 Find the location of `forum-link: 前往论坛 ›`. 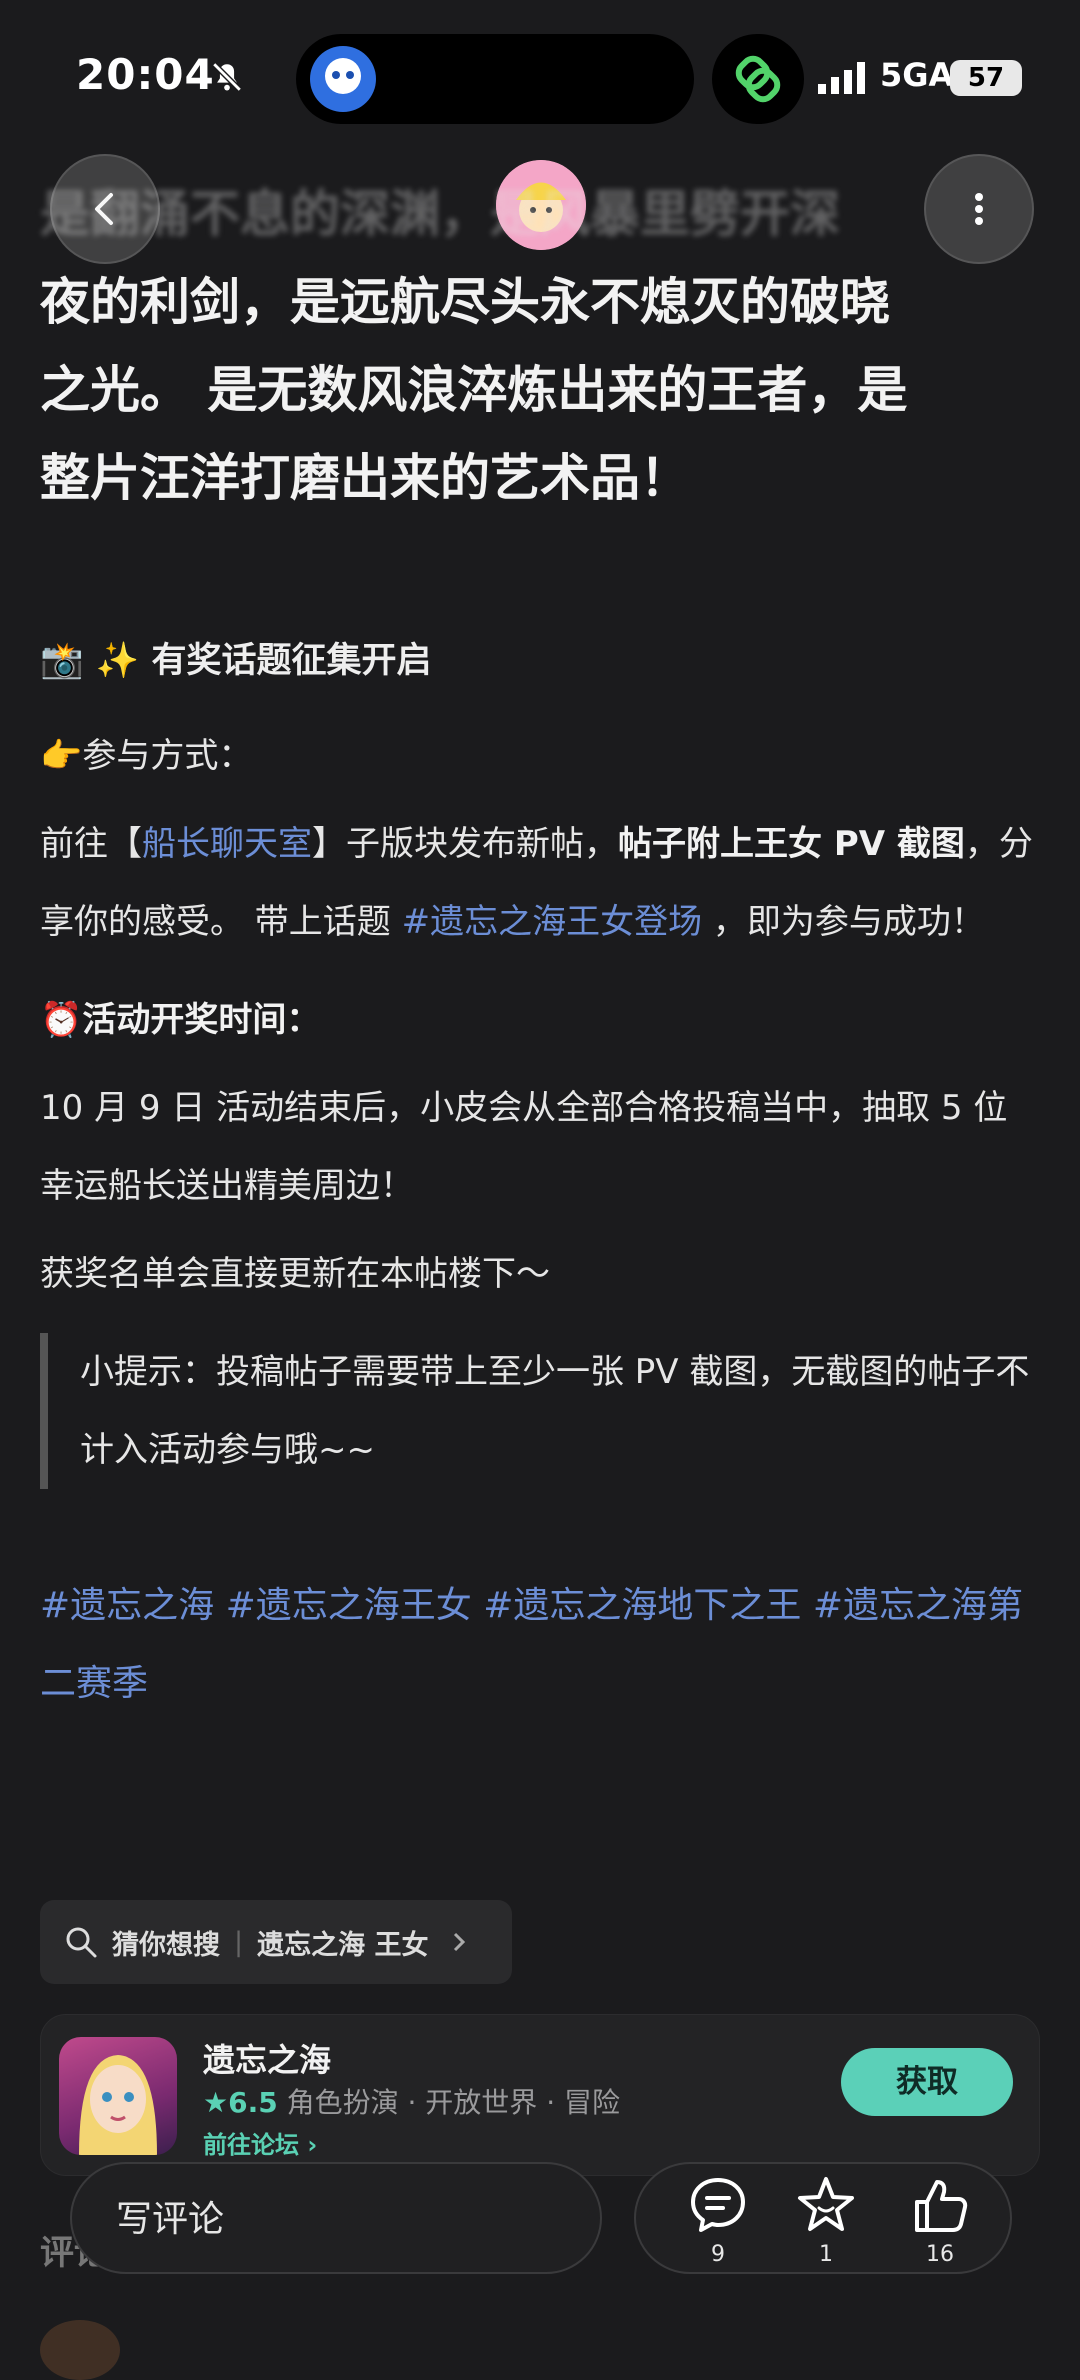

forum-link: 前往论坛 › is located at coordinates (260, 2142).